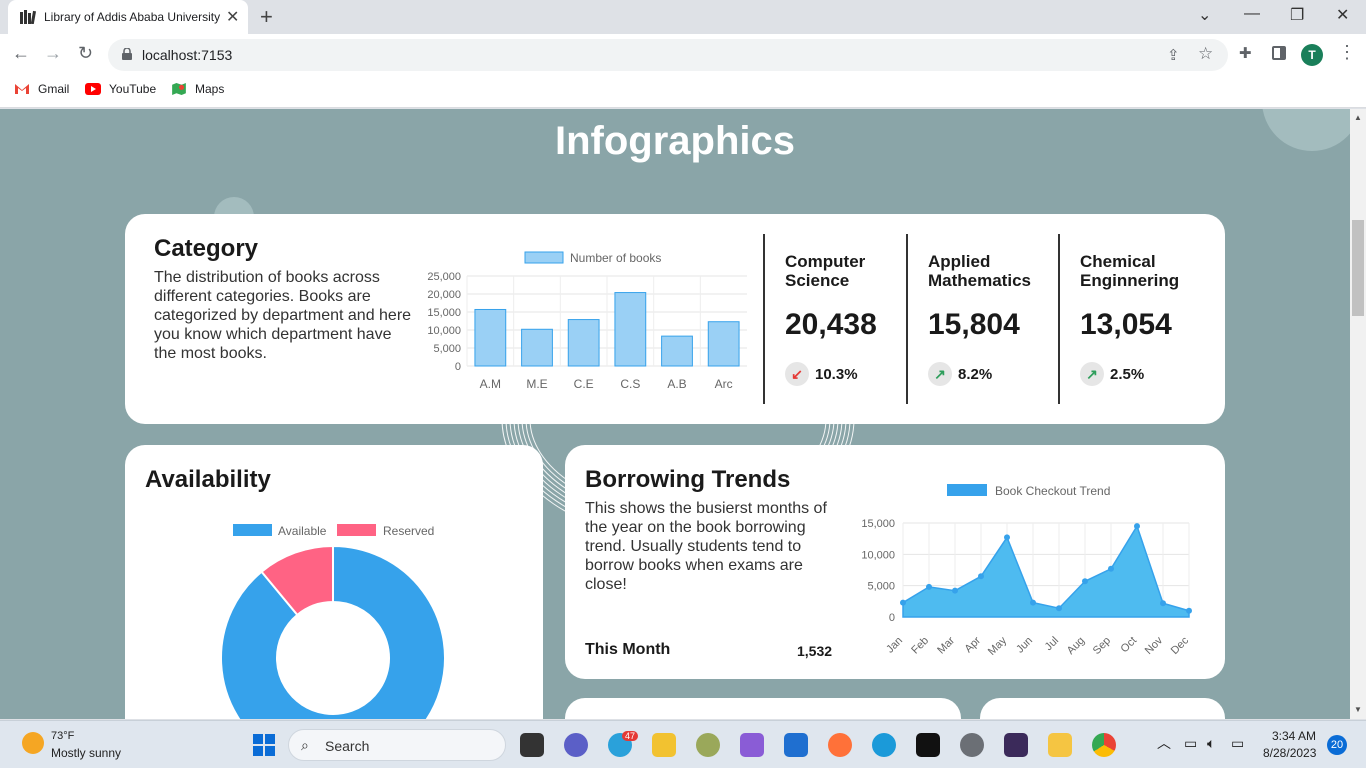  I want to click on x-tick-label: Jan, so click(894, 645).